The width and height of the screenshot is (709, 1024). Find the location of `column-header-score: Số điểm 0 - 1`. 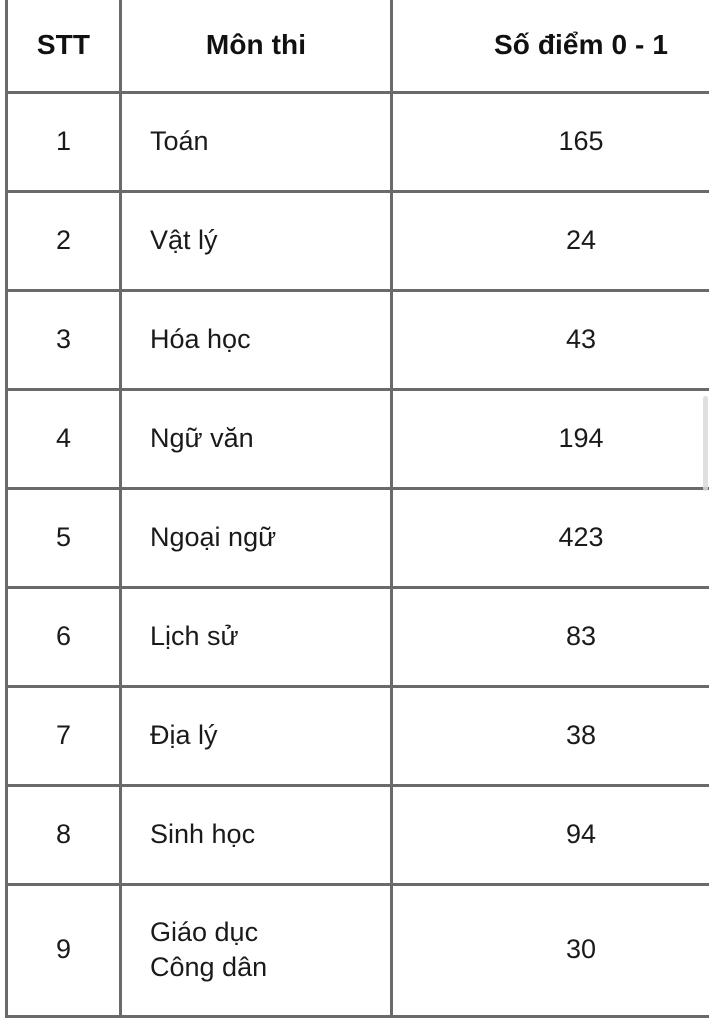

column-header-score: Số điểm 0 - 1 is located at coordinates (549, 47).